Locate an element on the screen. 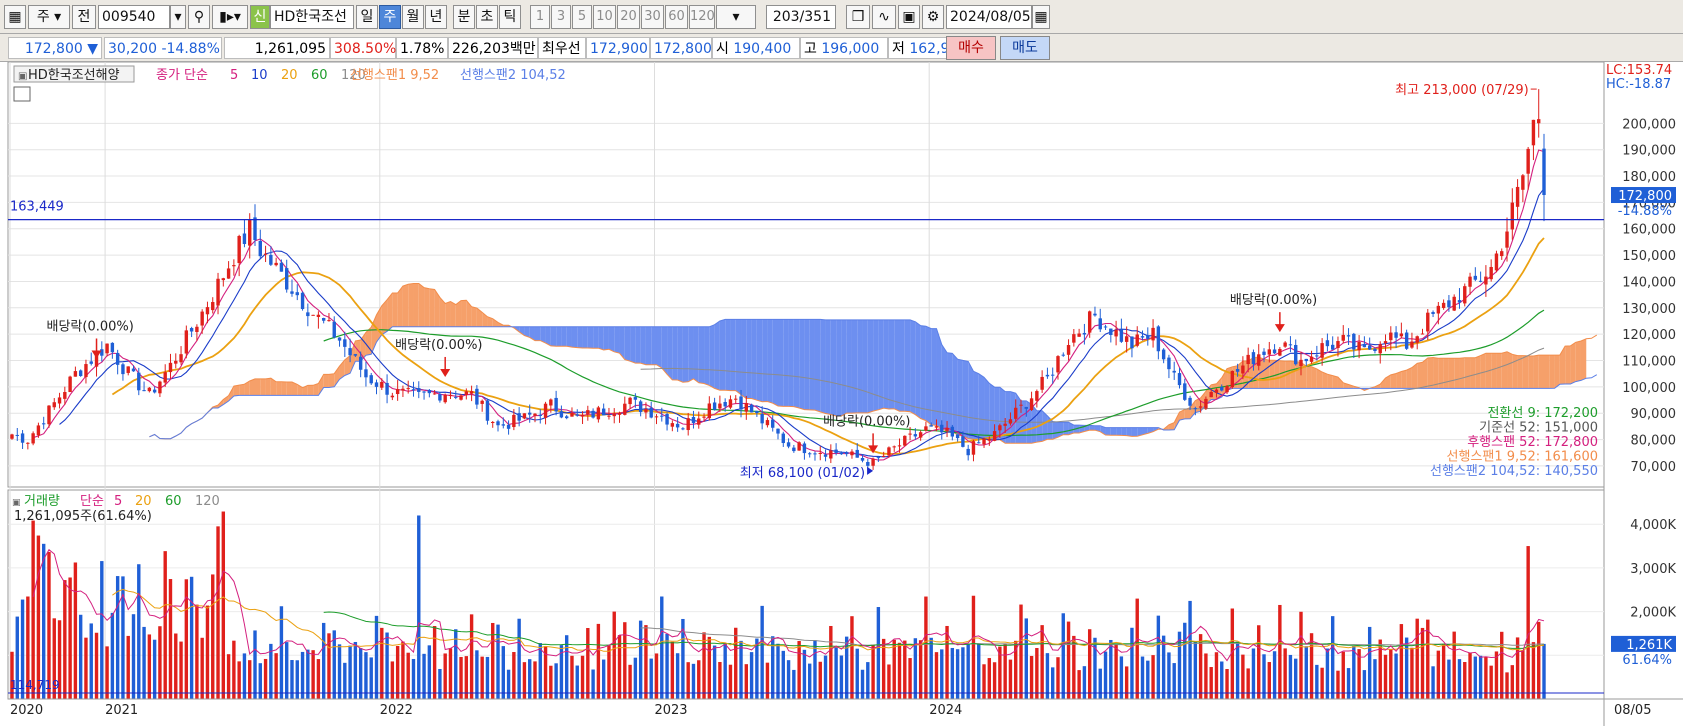 This screenshot has height=726, width=1683. period-tab: 초 is located at coordinates (487, 17).